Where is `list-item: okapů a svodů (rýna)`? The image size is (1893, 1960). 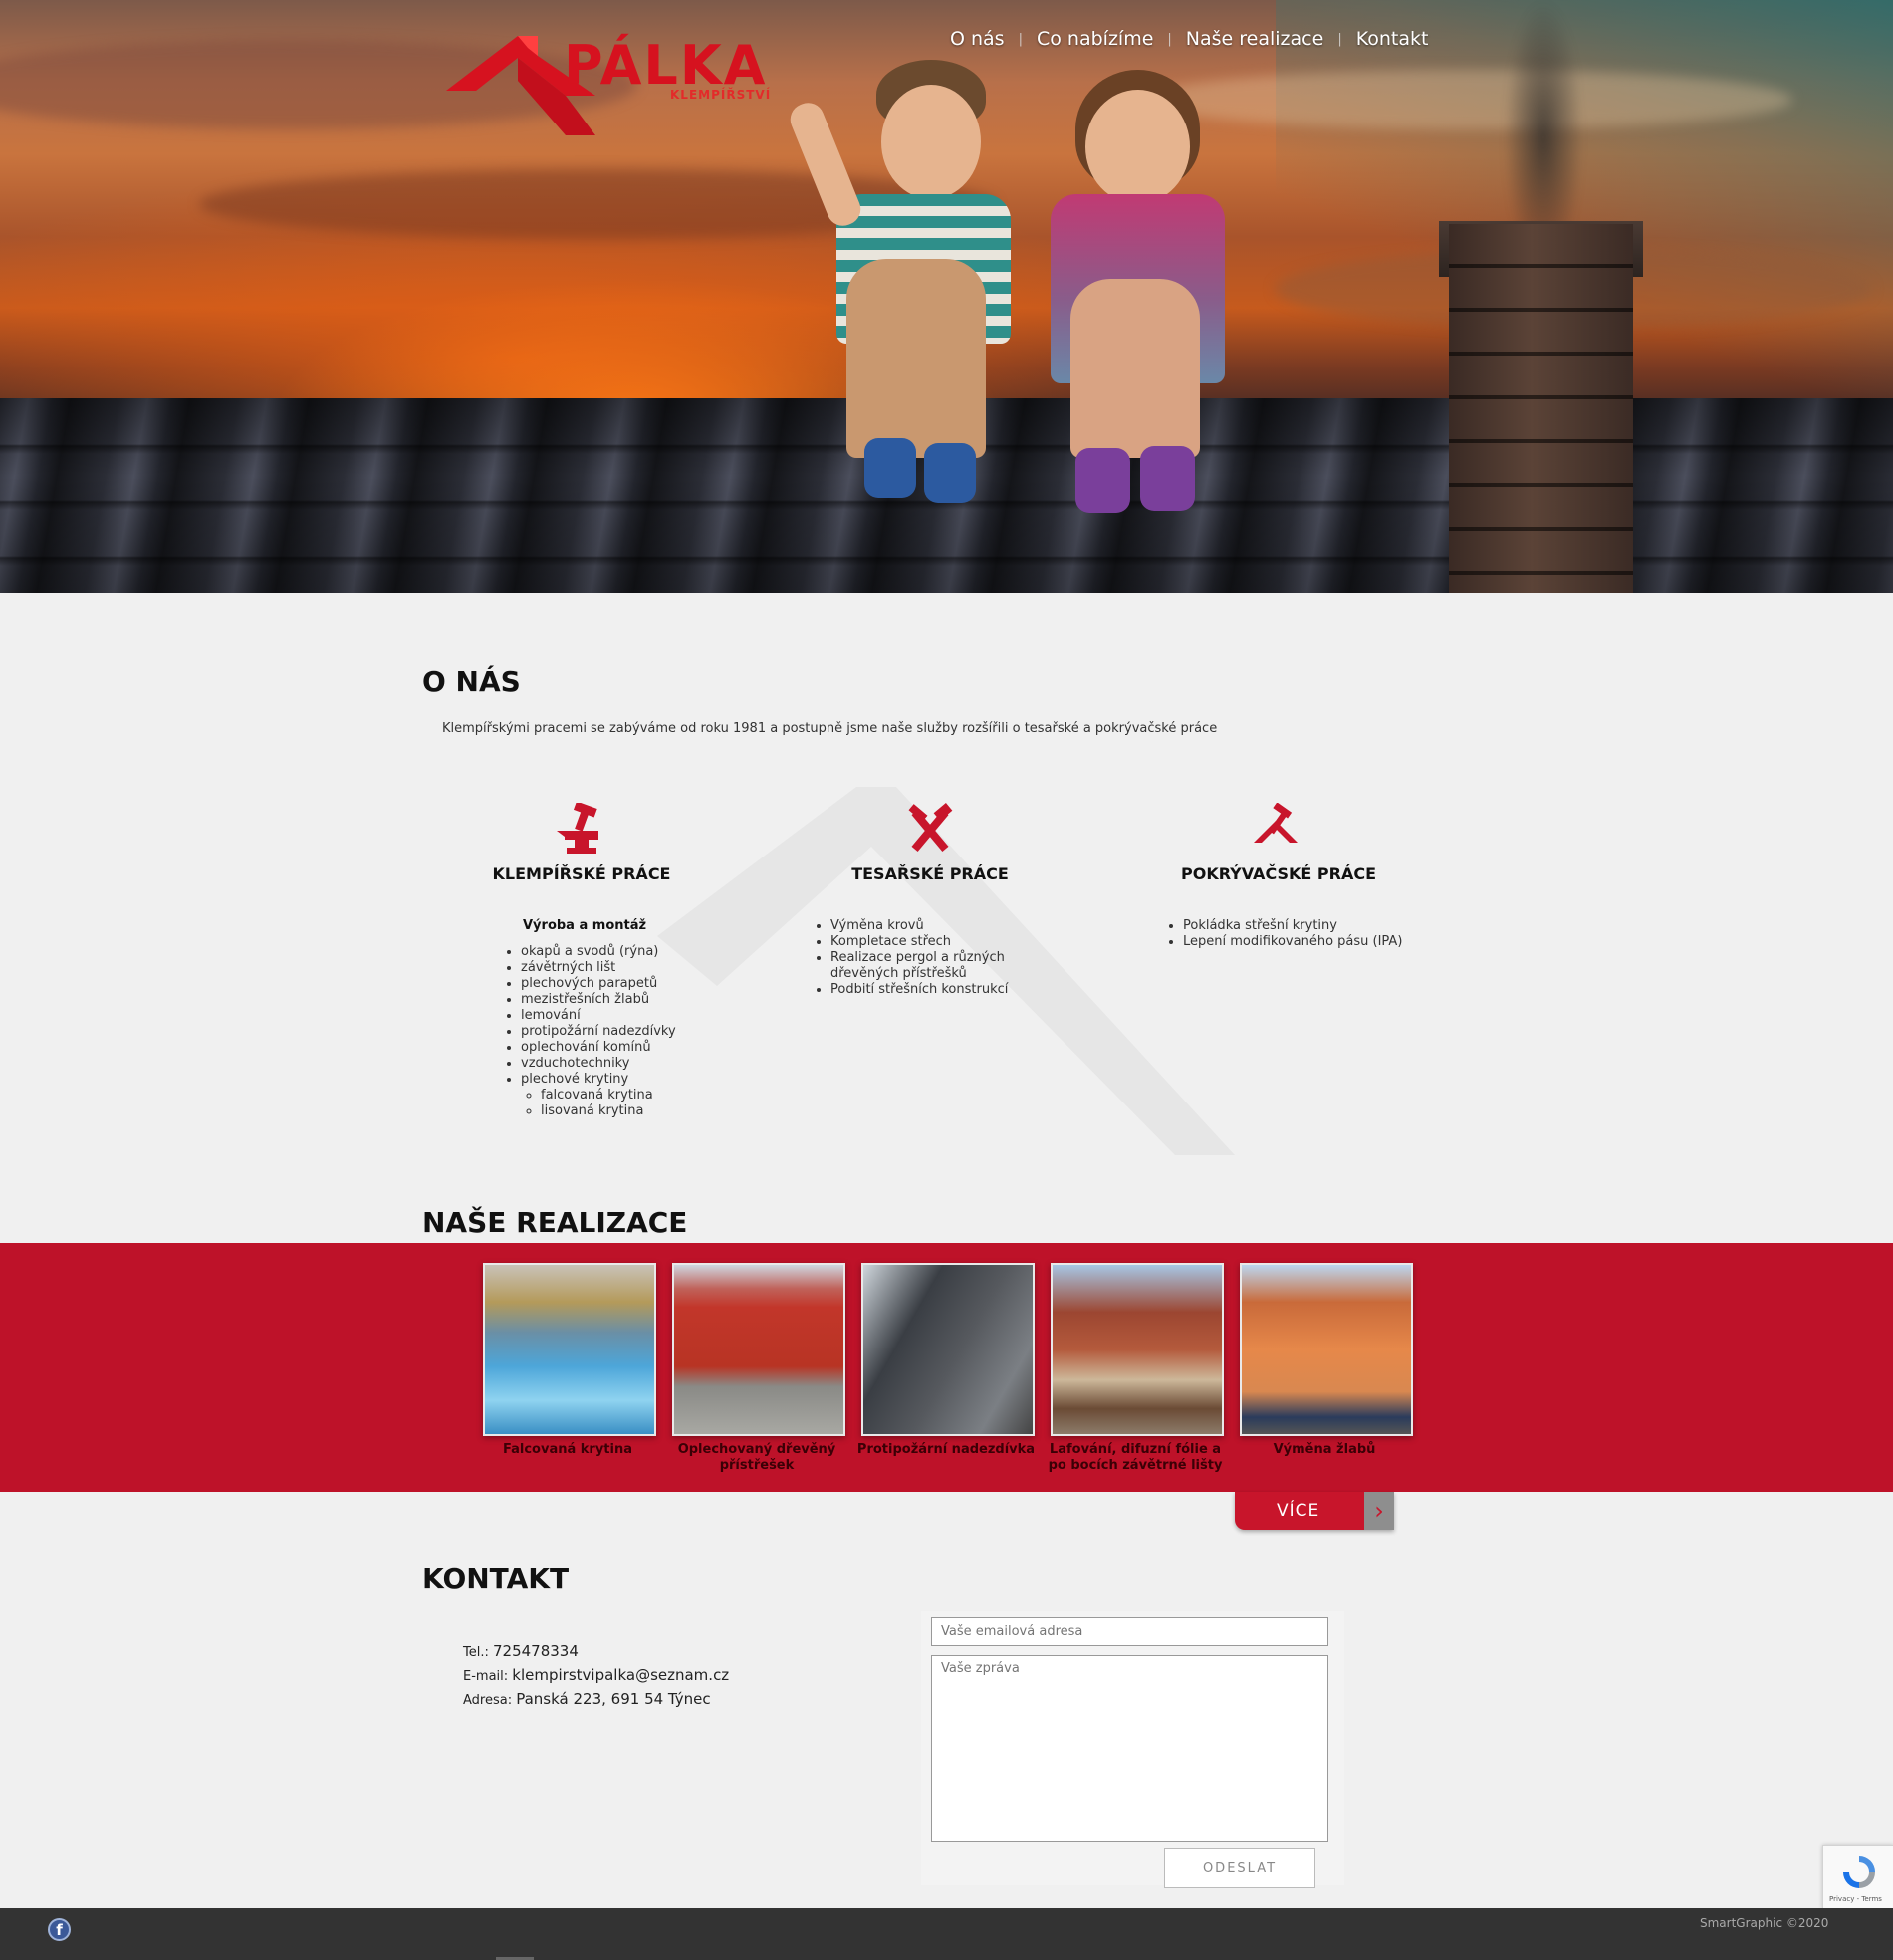
list-item: okapů a svodů (rýna) is located at coordinates (598, 952).